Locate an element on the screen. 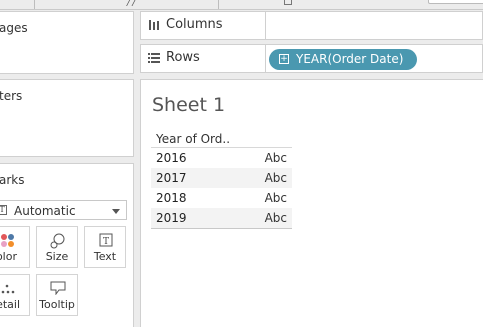  text-mark-icon: T is located at coordinates (3, 210).